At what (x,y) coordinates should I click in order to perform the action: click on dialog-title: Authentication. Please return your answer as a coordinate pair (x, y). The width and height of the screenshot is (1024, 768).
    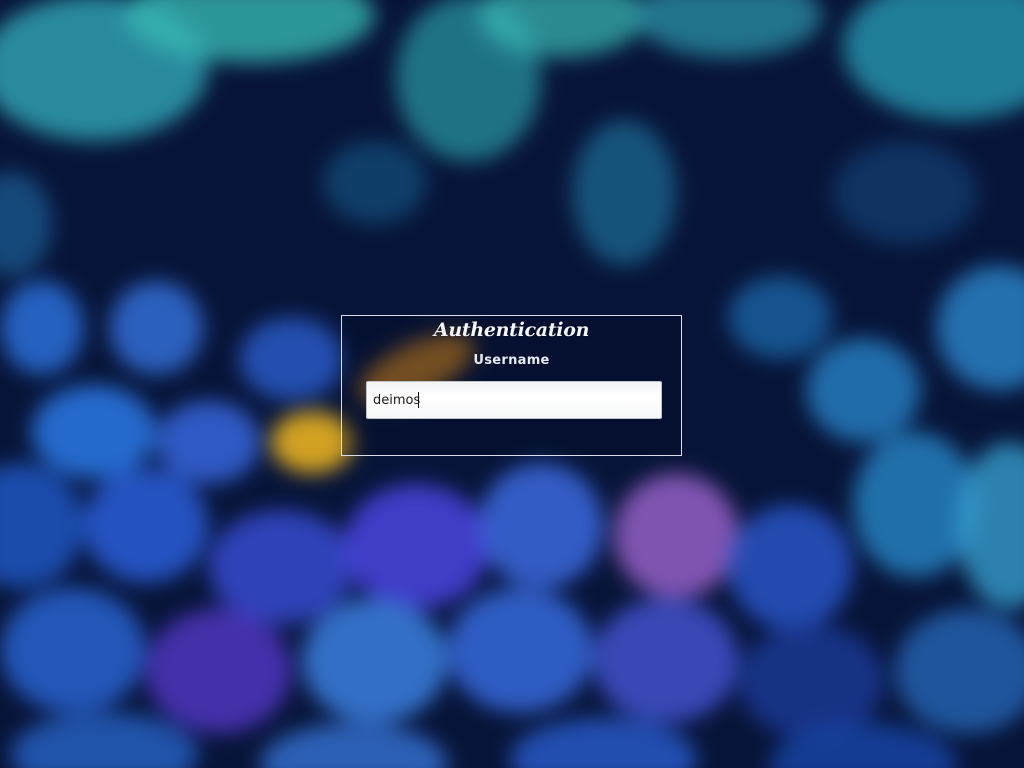
    Looking at the image, I should click on (511, 330).